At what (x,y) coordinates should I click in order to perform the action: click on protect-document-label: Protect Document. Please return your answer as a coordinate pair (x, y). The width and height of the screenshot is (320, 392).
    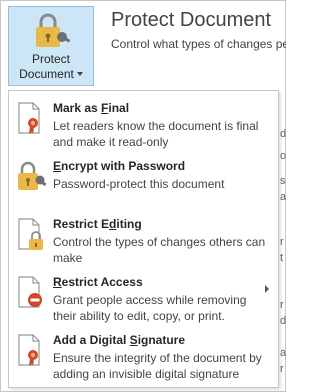
    Looking at the image, I should click on (51, 67).